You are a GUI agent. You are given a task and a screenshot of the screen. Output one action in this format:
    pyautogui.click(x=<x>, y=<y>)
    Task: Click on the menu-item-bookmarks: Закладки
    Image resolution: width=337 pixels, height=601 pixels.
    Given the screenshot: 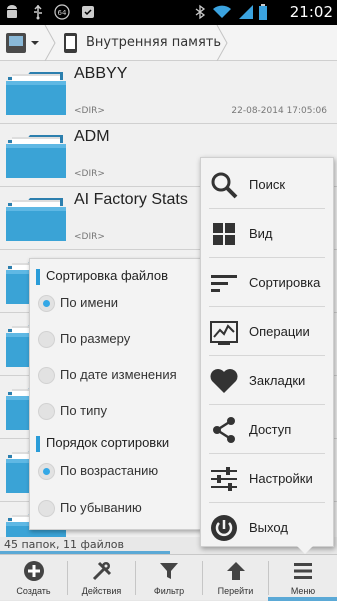 What is the action you would take?
    pyautogui.click(x=267, y=380)
    